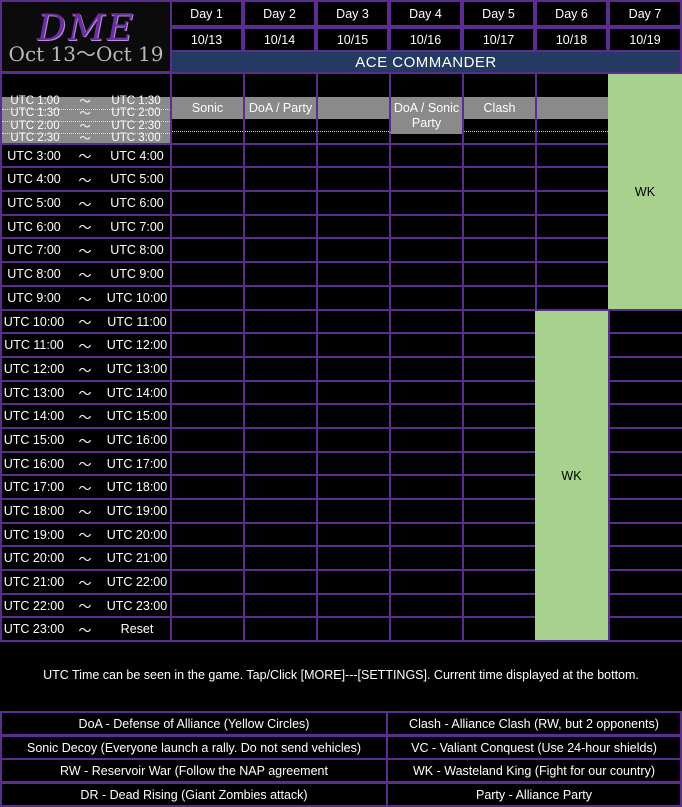 The width and height of the screenshot is (682, 807). Describe the element at coordinates (34, 250) in the screenshot. I see `time-start: UTC 7:00` at that location.